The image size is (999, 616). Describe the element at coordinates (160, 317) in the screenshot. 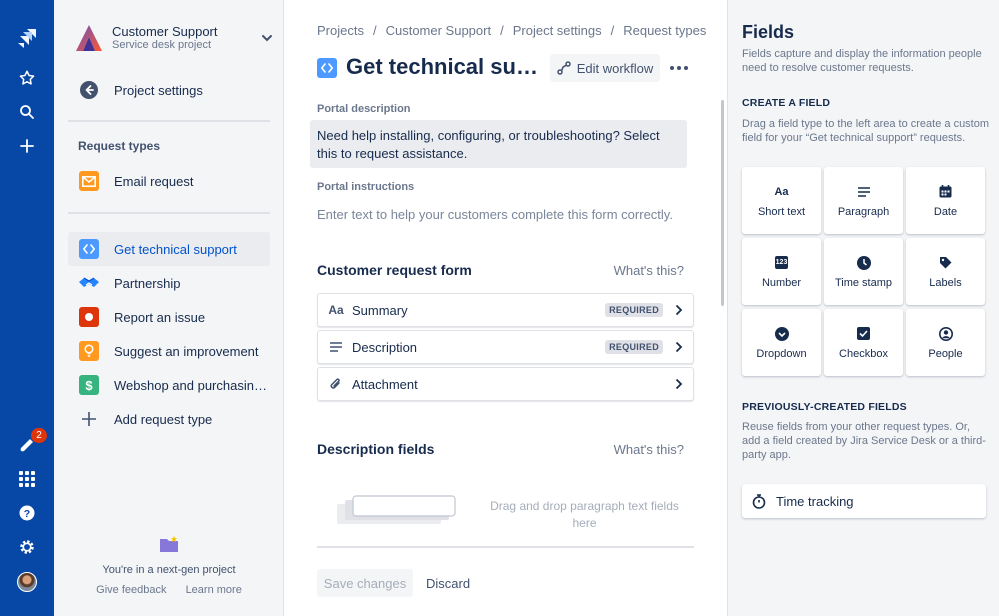

I see `sidebar-item-label: Report an issue` at that location.